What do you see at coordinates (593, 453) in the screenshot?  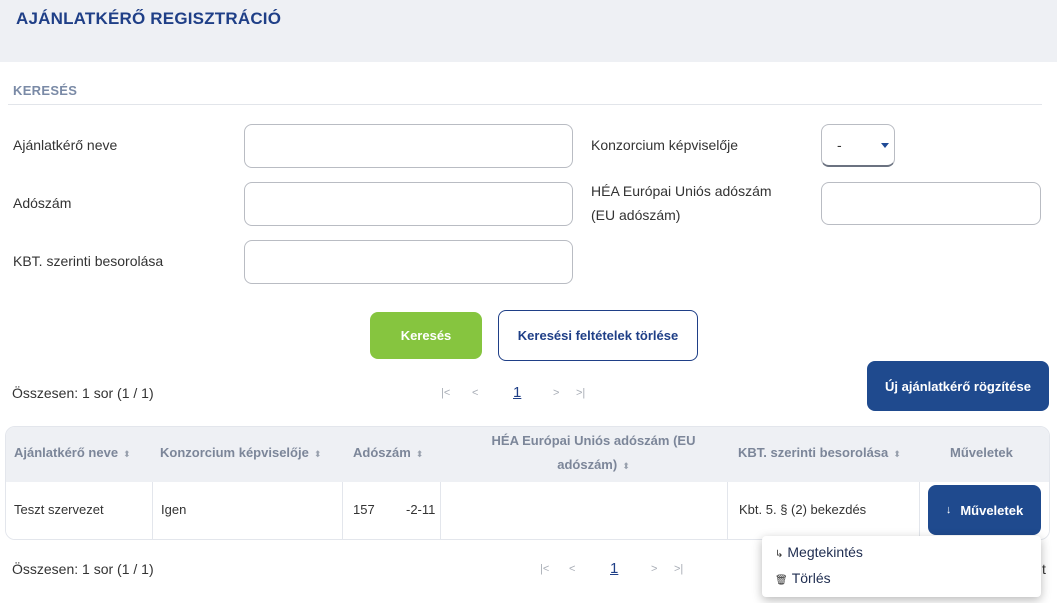 I see `column-header-eu-tax: HÉA Európai Uniós adószám (EU adószám) ⬍` at bounding box center [593, 453].